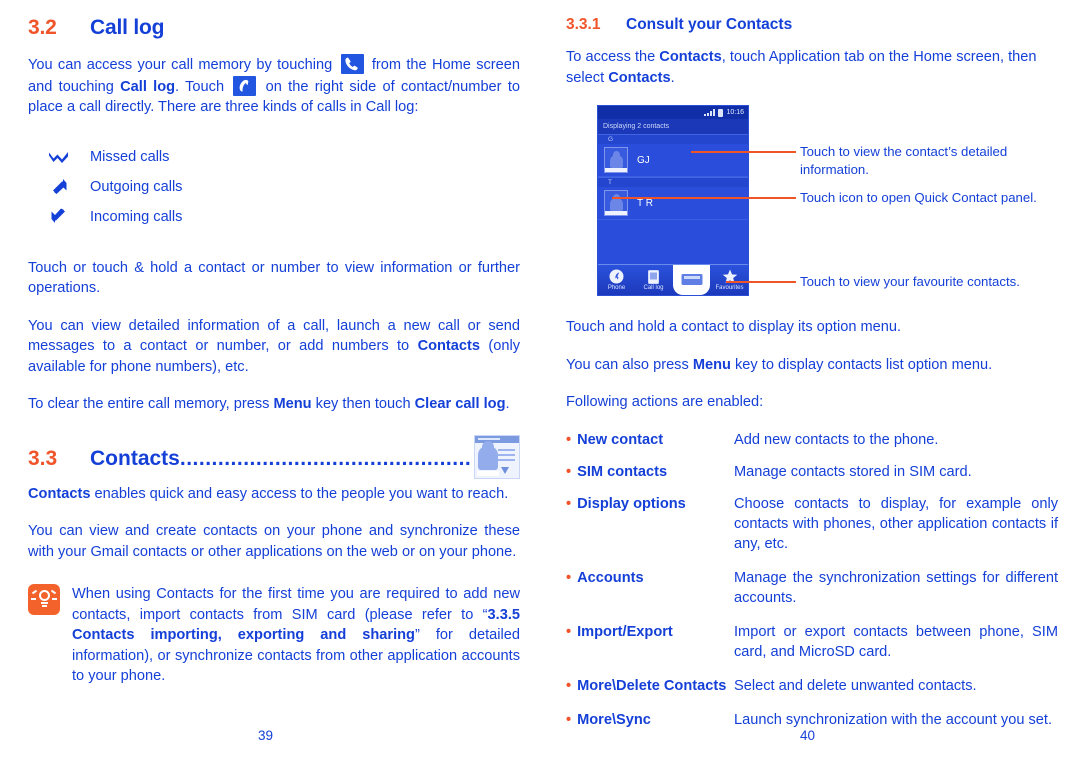 The image size is (1080, 767). What do you see at coordinates (274, 28) in the screenshot?
I see `section-heading-call-log: 3.2 Call log` at bounding box center [274, 28].